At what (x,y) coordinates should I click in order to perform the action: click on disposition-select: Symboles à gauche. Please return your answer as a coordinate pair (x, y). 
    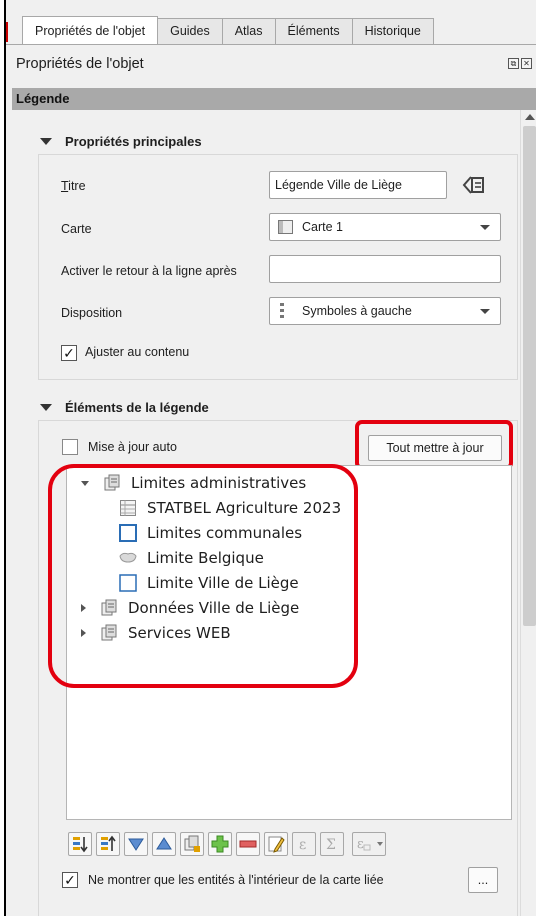
    Looking at the image, I should click on (385, 311).